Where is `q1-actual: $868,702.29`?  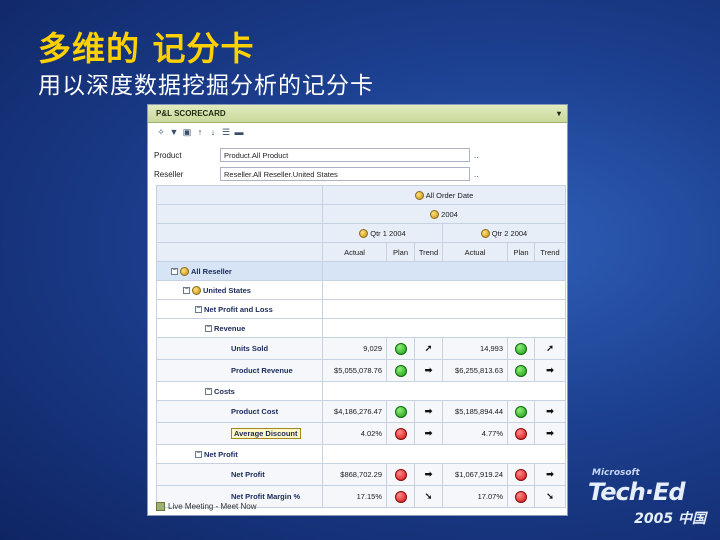
q1-actual: $868,702.29 is located at coordinates (354, 474).